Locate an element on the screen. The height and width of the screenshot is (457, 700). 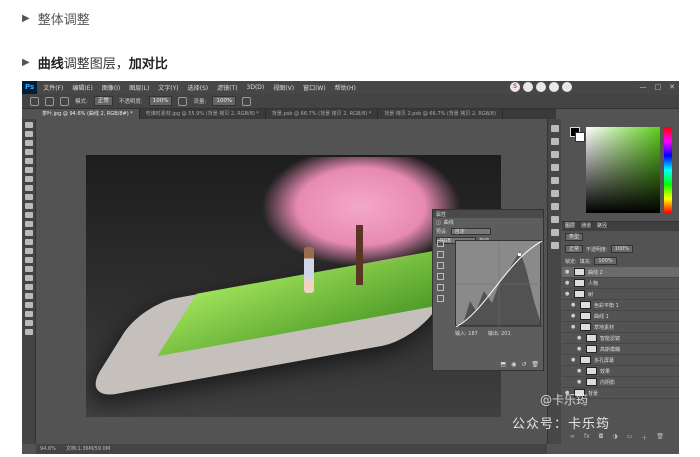
tray-icon: S is located at coordinates (515, 87).